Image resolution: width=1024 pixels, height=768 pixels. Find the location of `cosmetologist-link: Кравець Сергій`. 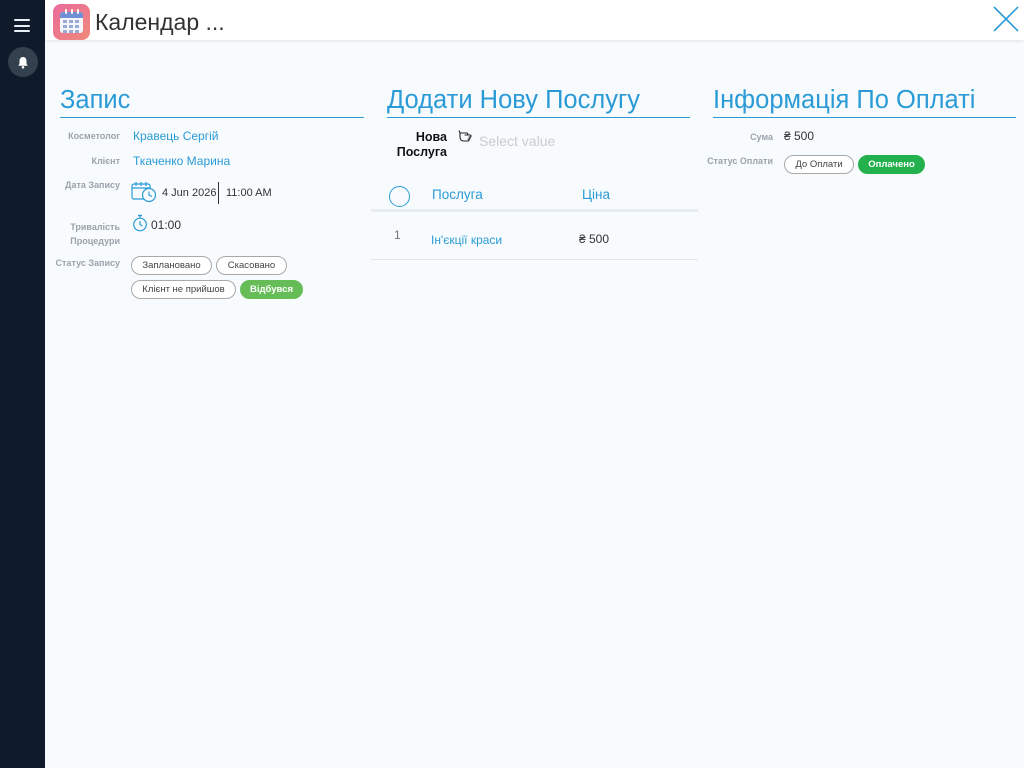

cosmetologist-link: Кравець Сергій is located at coordinates (175, 136).